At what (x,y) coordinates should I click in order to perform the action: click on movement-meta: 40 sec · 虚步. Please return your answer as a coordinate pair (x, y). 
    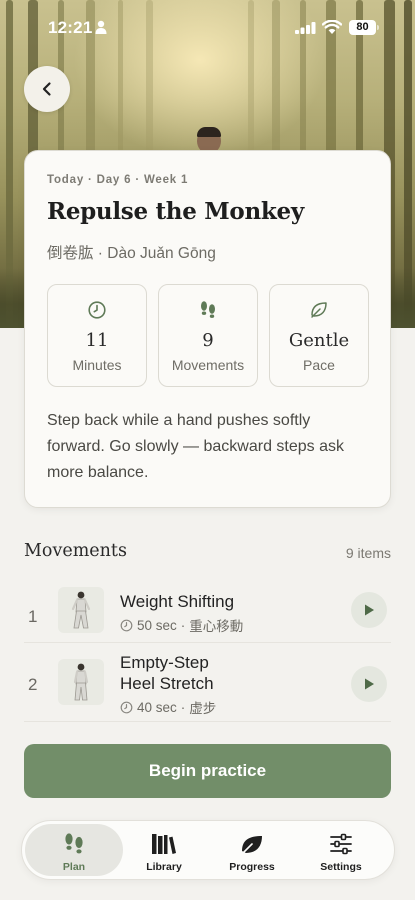
    Looking at the image, I should click on (168, 707).